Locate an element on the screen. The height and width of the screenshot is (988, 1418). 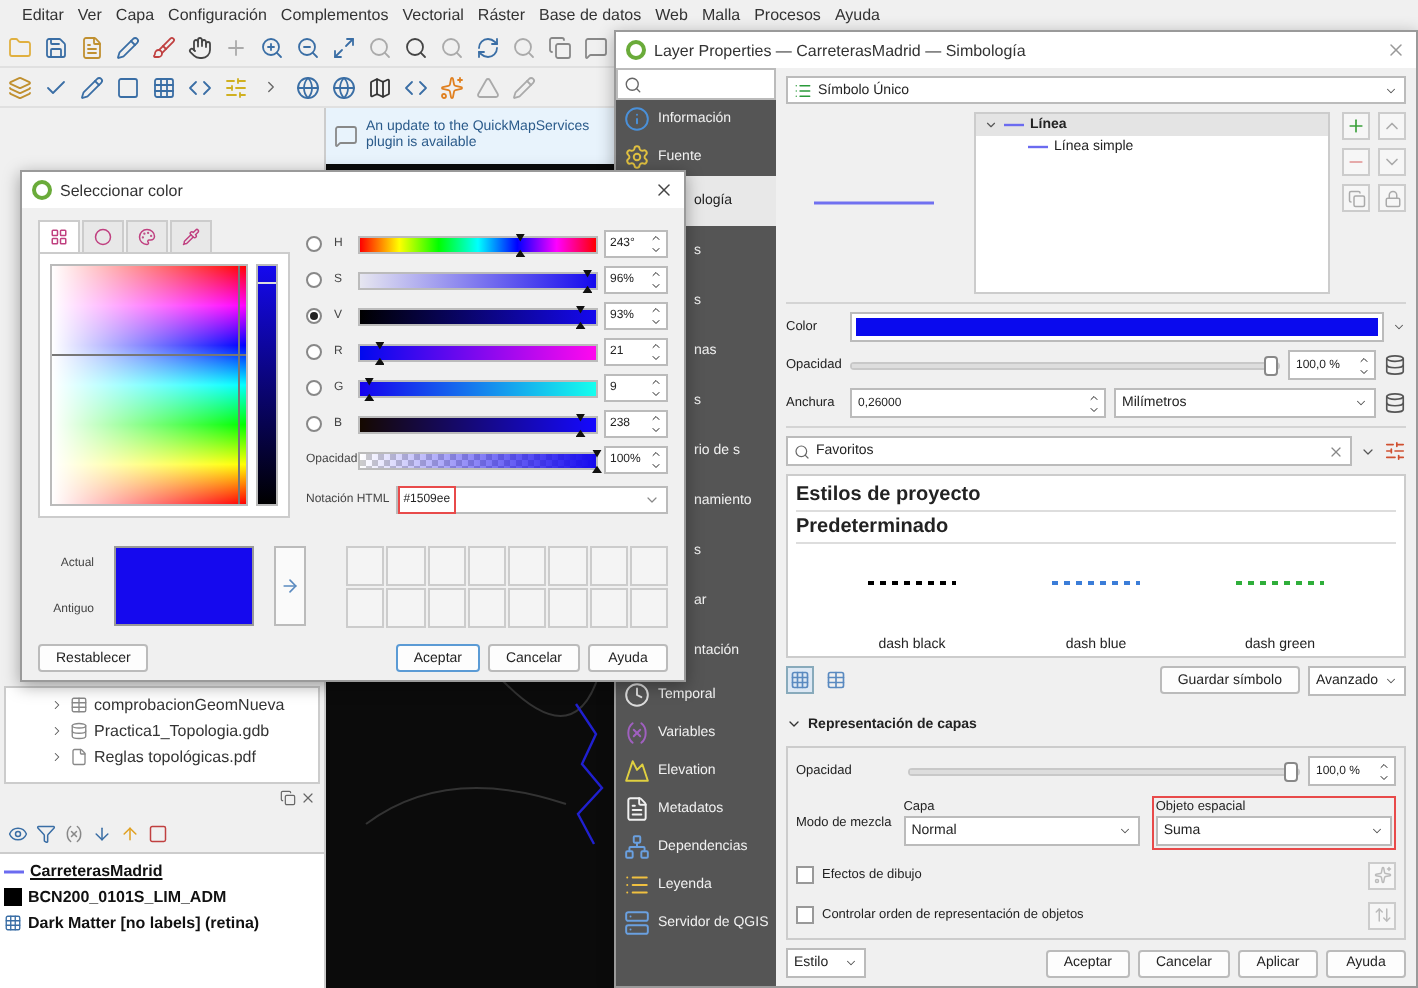
menu-item: Vectorial is located at coordinates (433, 14).